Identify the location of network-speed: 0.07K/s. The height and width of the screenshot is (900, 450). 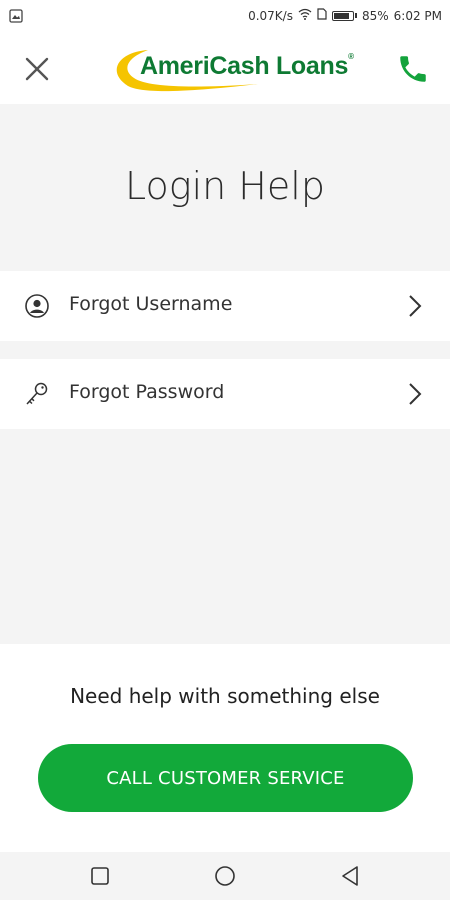
(270, 15).